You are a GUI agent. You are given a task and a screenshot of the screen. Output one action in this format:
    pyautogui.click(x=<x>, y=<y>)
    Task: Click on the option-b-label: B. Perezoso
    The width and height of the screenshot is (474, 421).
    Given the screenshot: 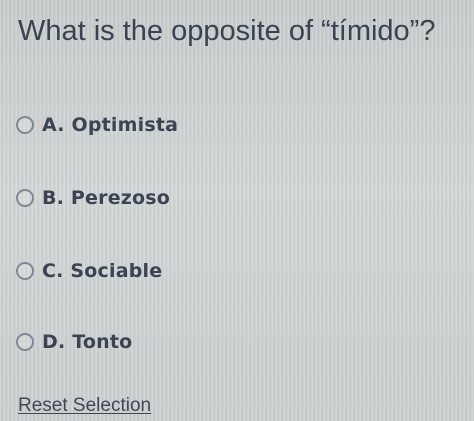 What is the action you would take?
    pyautogui.click(x=106, y=198)
    